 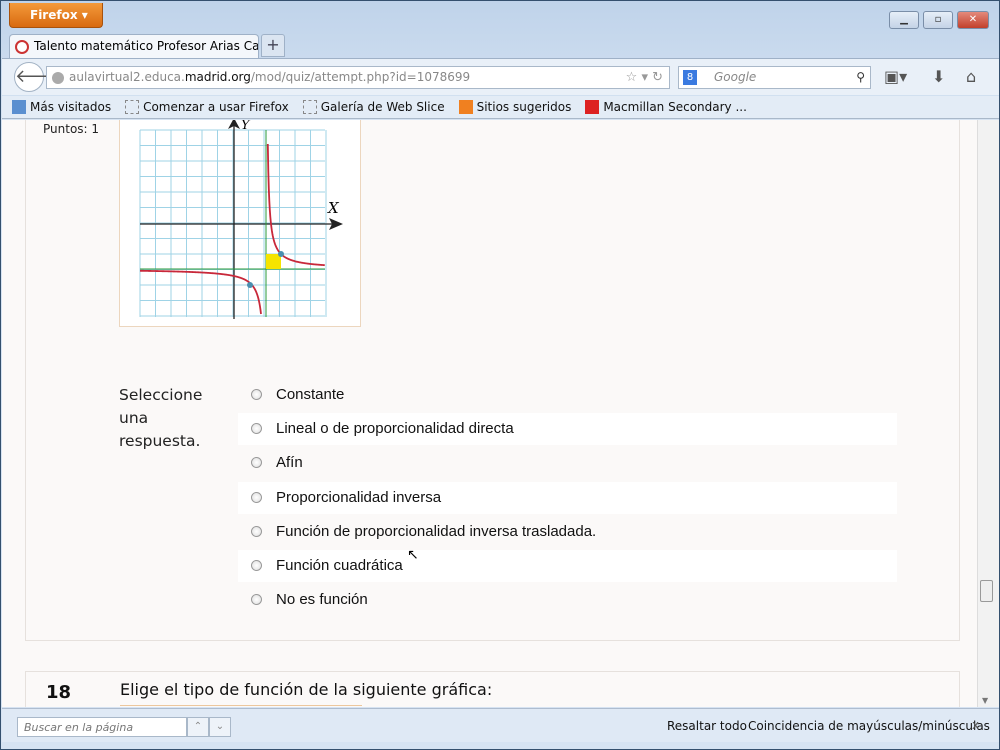 I want to click on find-previous-button: ⌃, so click(x=198, y=727).